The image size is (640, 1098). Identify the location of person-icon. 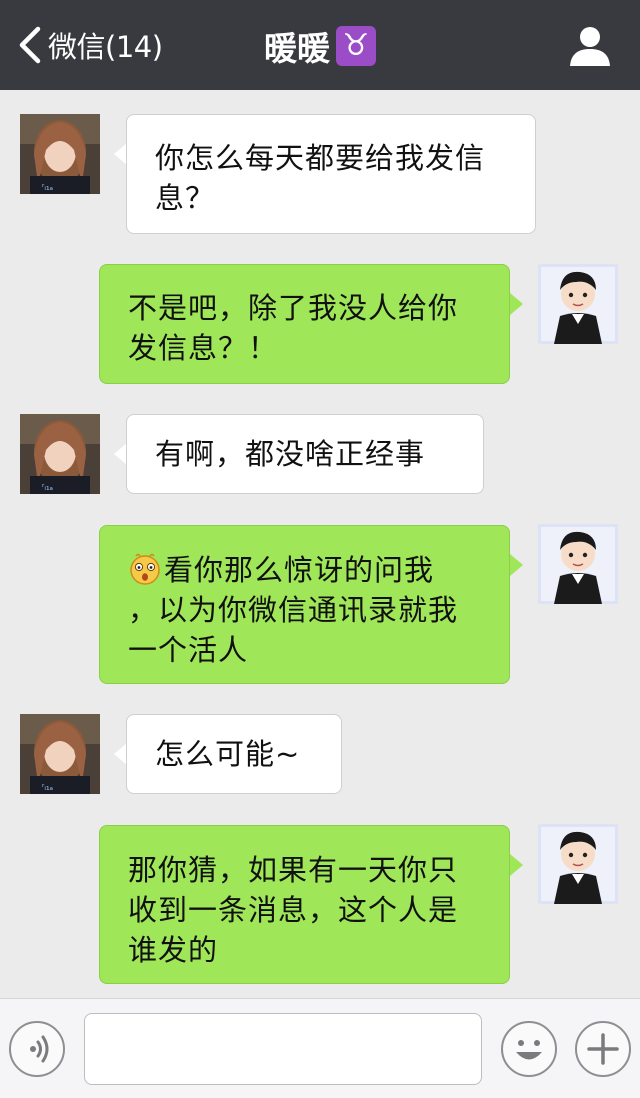
(590, 46).